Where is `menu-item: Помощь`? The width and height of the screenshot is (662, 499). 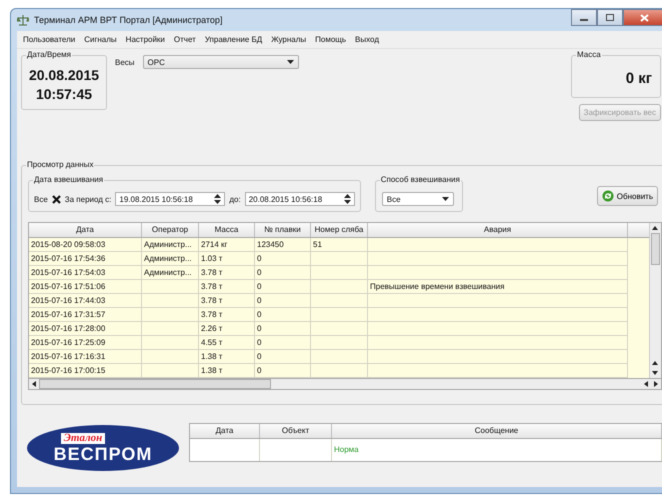 menu-item: Помощь is located at coordinates (330, 39).